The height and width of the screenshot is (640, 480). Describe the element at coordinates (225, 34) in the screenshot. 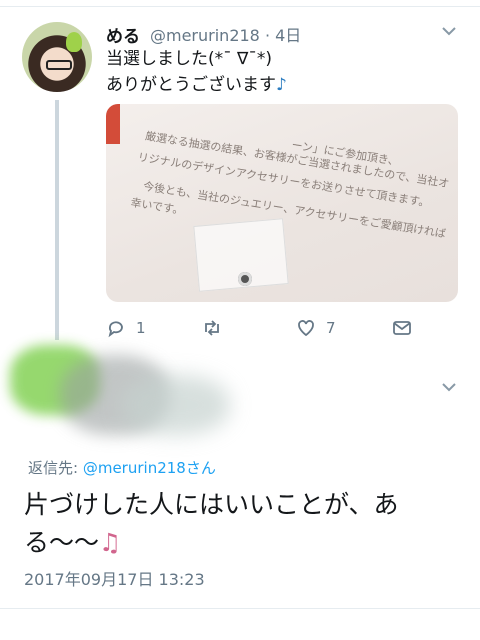

I see `handle-and-time: @merurin218 · 4日` at that location.